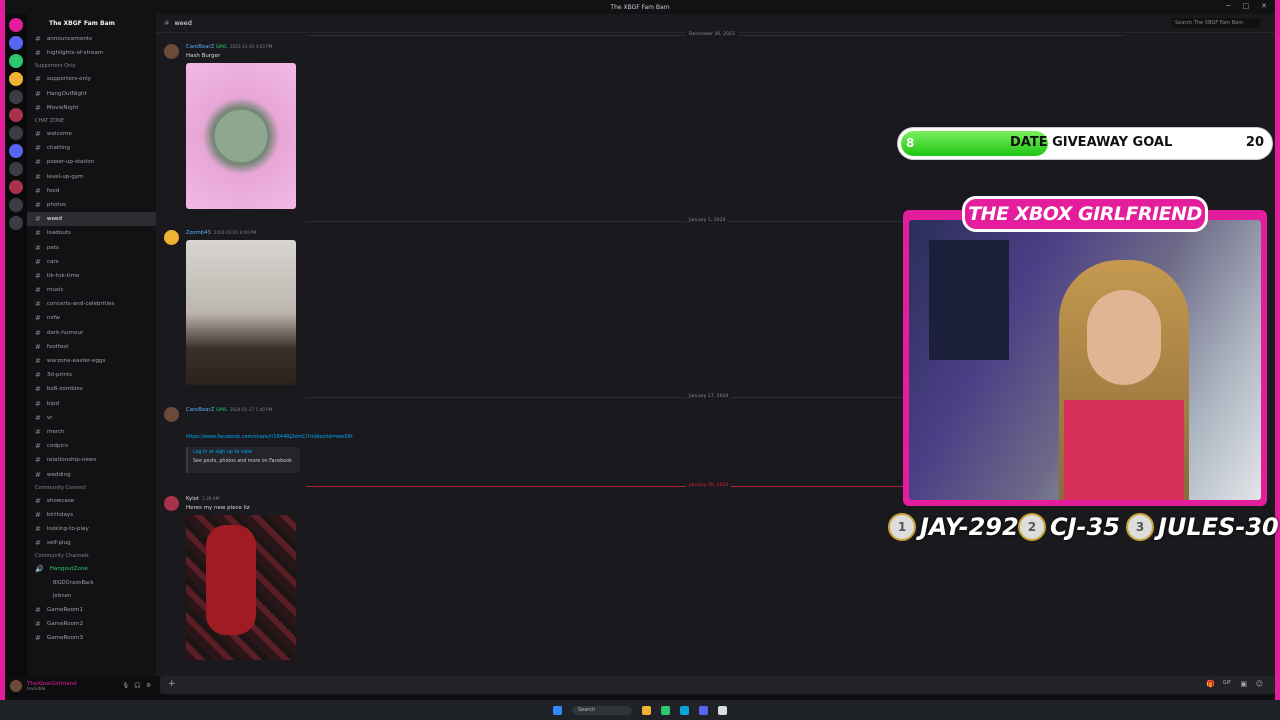 This screenshot has height=720, width=1280. Describe the element at coordinates (91, 432) in the screenshot. I see `channel-item: # merch` at that location.